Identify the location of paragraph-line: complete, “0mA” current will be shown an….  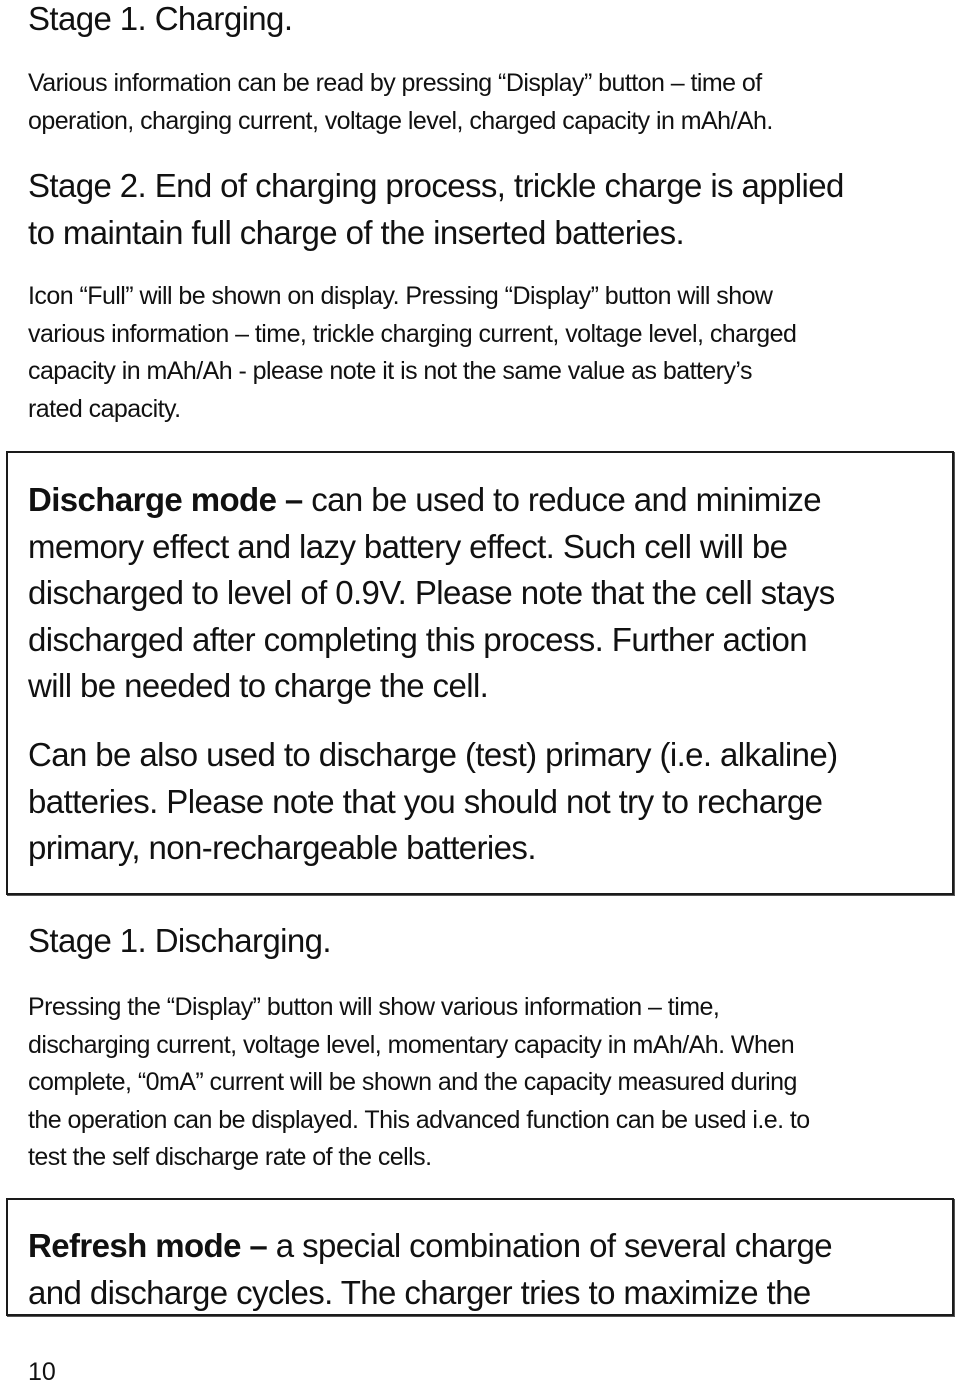
(412, 1082).